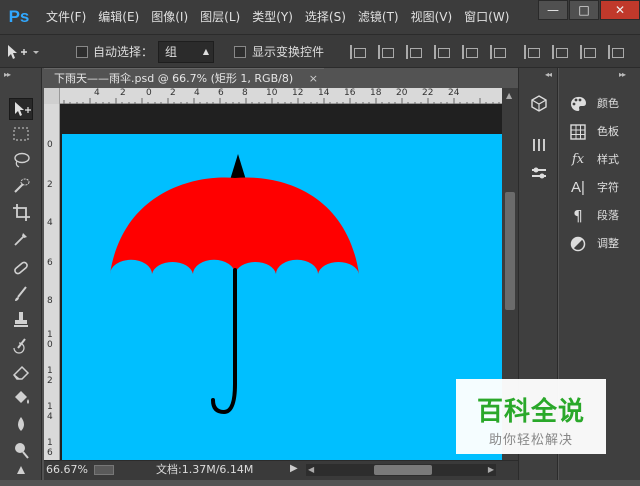 This screenshot has width=640, height=486. I want to click on auto-select-dropdown: 组 ▲▼, so click(186, 58).